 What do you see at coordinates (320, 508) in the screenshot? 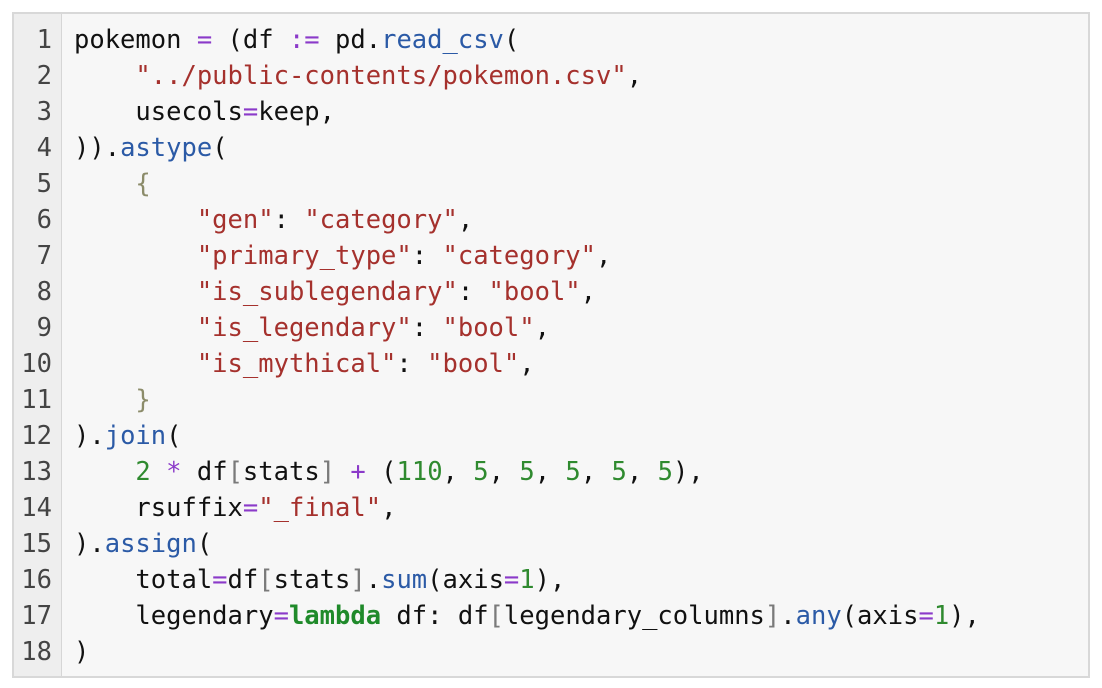
I see `code-token: "_final"` at bounding box center [320, 508].